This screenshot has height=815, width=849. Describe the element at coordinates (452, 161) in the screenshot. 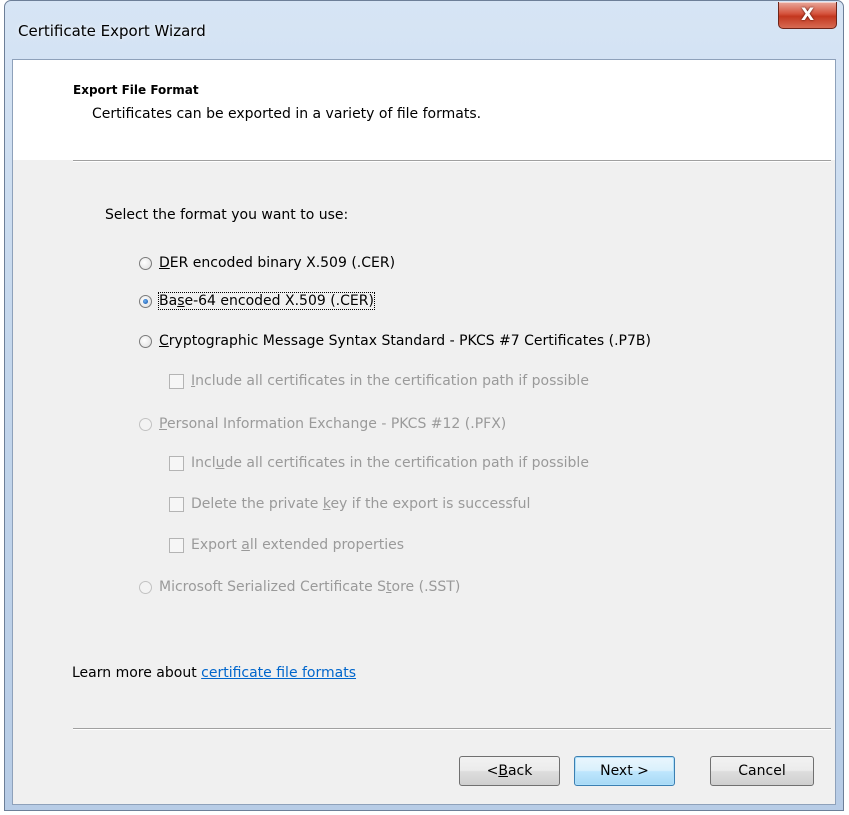

I see `header-divider` at that location.